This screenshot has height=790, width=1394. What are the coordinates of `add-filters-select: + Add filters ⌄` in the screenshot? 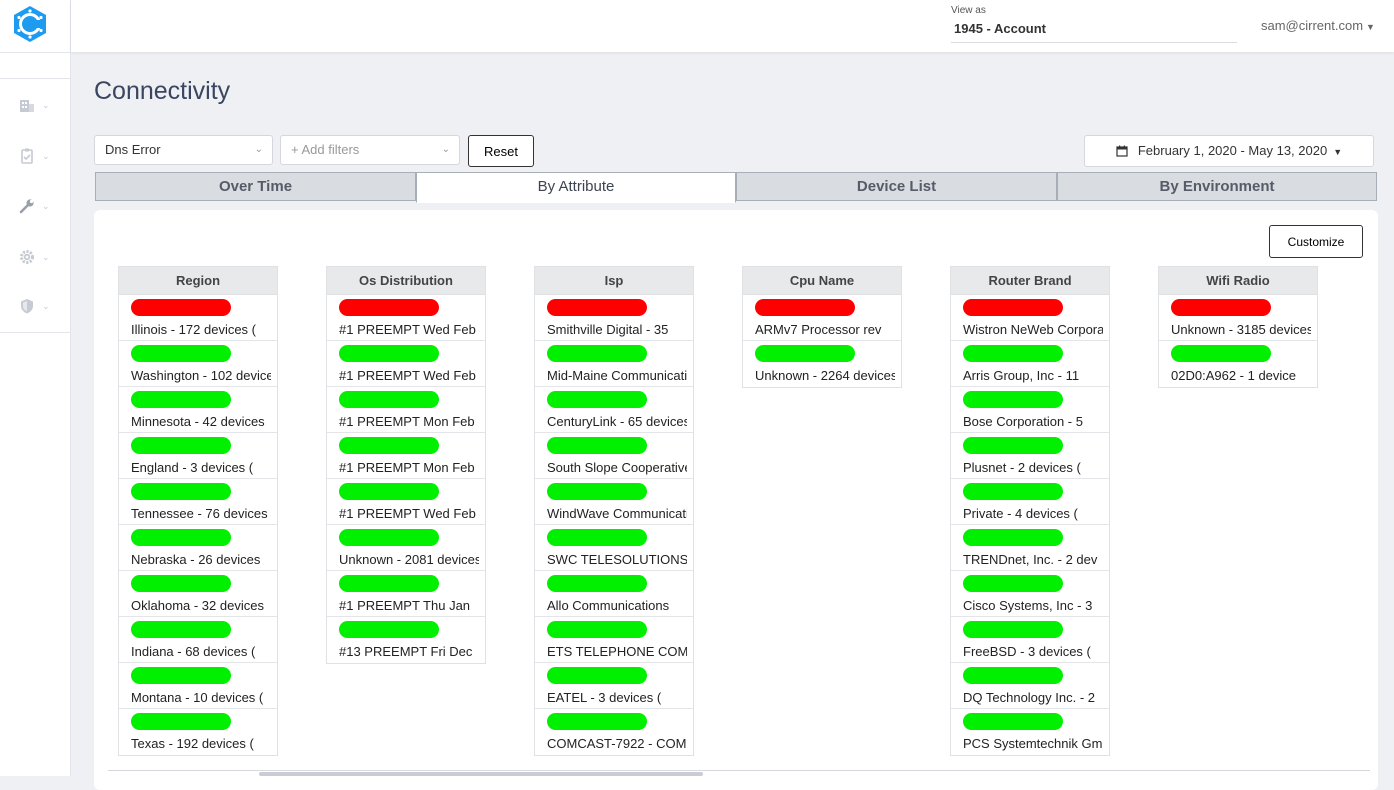 It's located at (370, 150).